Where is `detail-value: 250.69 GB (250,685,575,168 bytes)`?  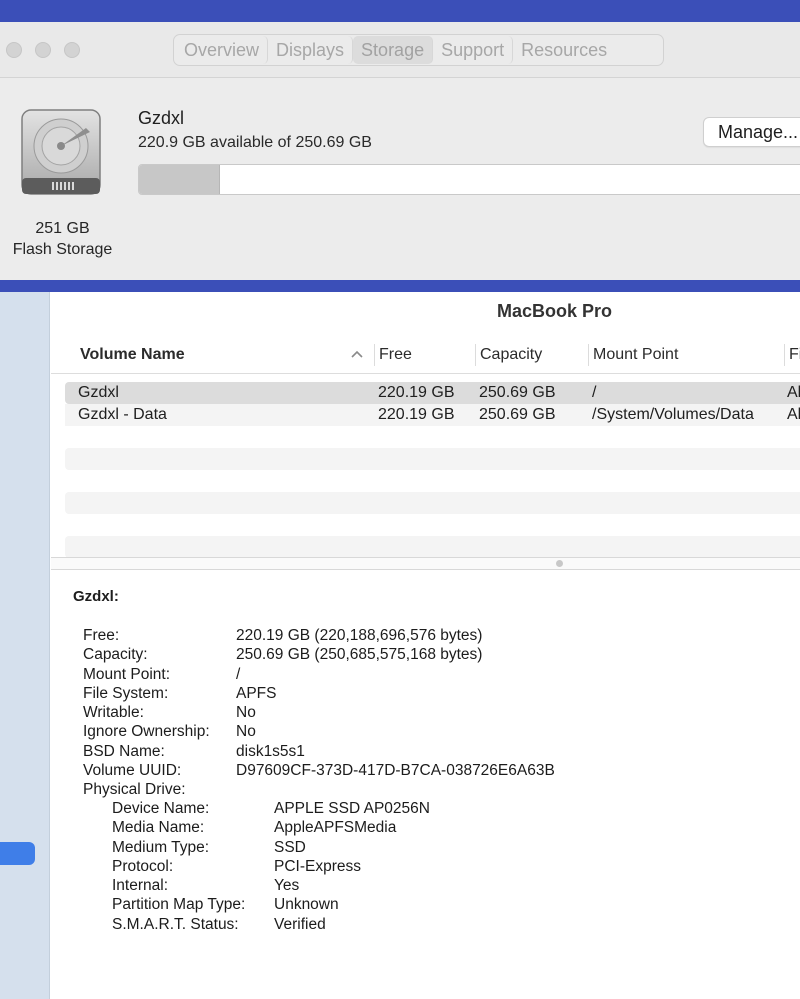
detail-value: 250.69 GB (250,685,575,168 bytes) is located at coordinates (359, 655).